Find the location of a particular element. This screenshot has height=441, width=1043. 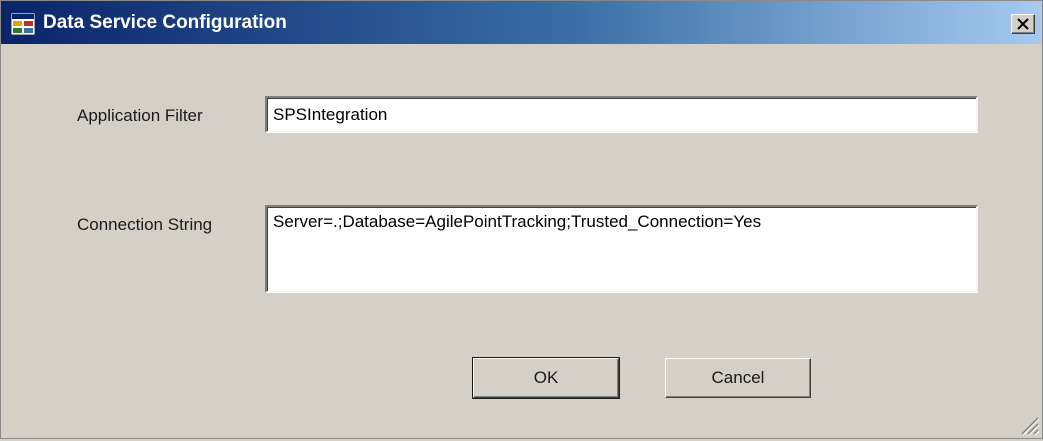

resize-grip-icon is located at coordinates (1028, 424).